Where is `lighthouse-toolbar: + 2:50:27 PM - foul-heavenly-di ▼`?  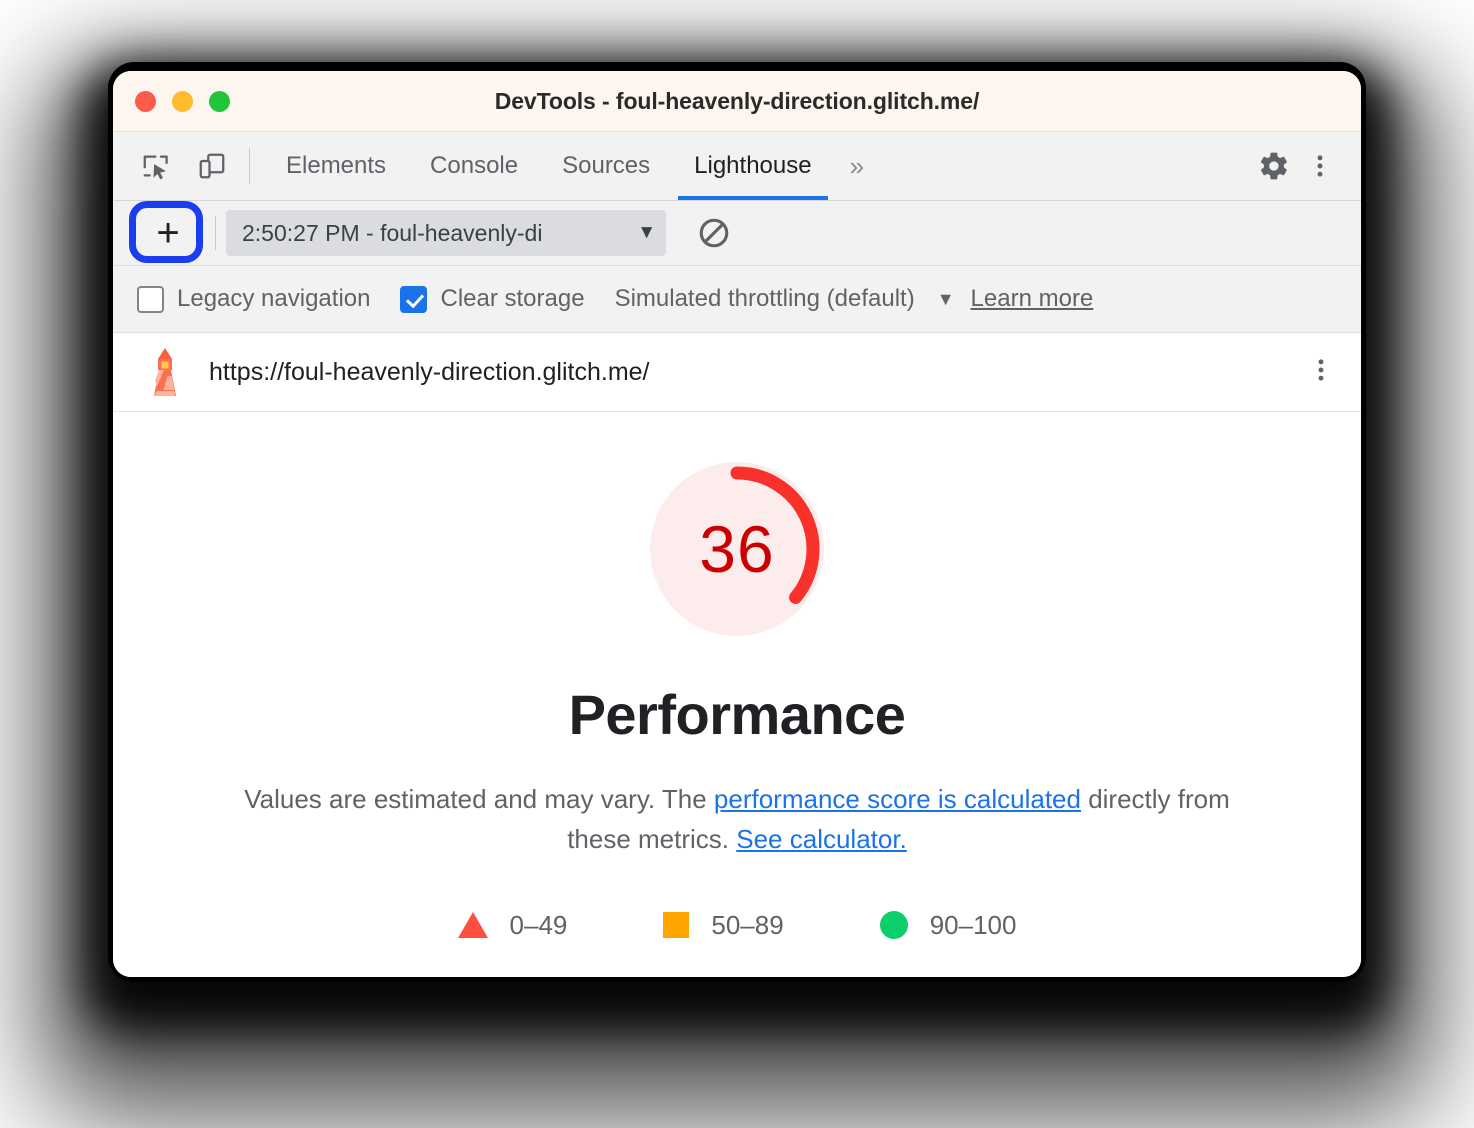
lighthouse-toolbar: + 2:50:27 PM - foul-heavenly-di ▼ is located at coordinates (737, 233).